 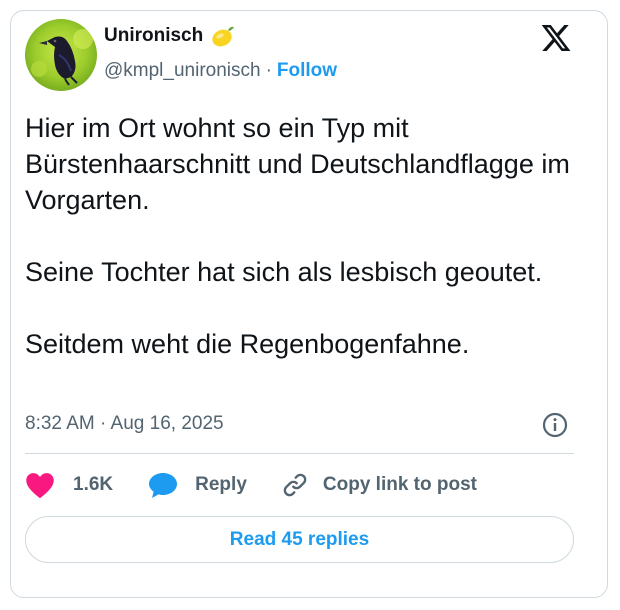 What do you see at coordinates (221, 484) in the screenshot?
I see `reply-label: Reply` at bounding box center [221, 484].